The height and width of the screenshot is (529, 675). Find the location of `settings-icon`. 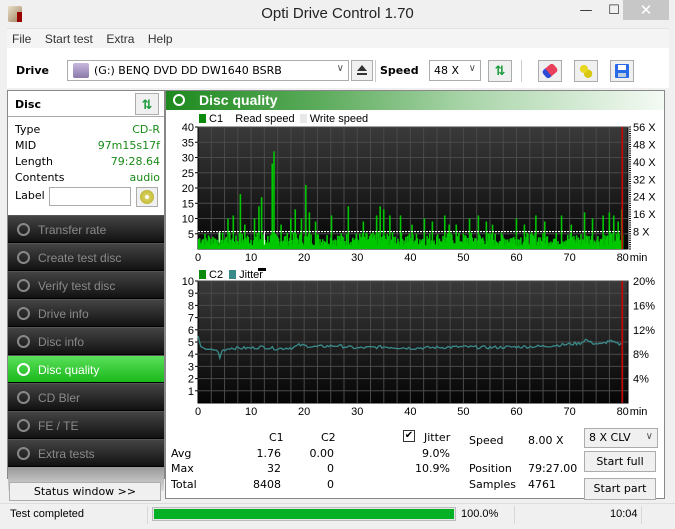

settings-icon is located at coordinates (586, 71).